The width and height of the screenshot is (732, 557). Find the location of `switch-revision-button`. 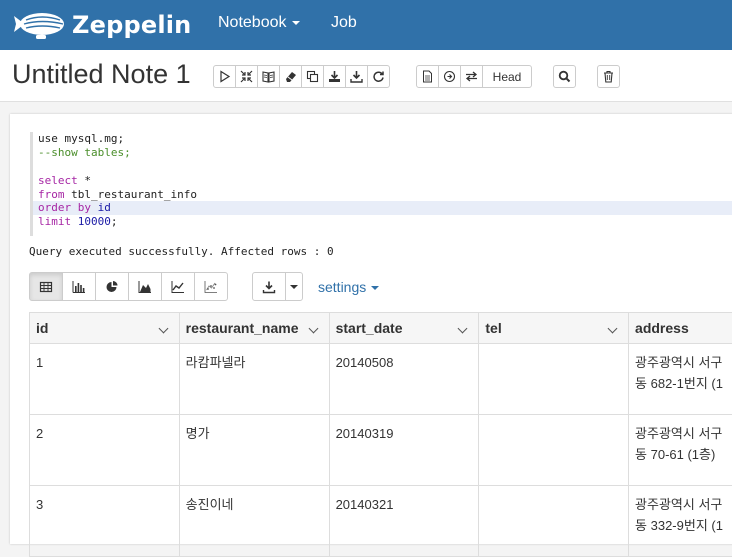

switch-revision-button is located at coordinates (471, 76).